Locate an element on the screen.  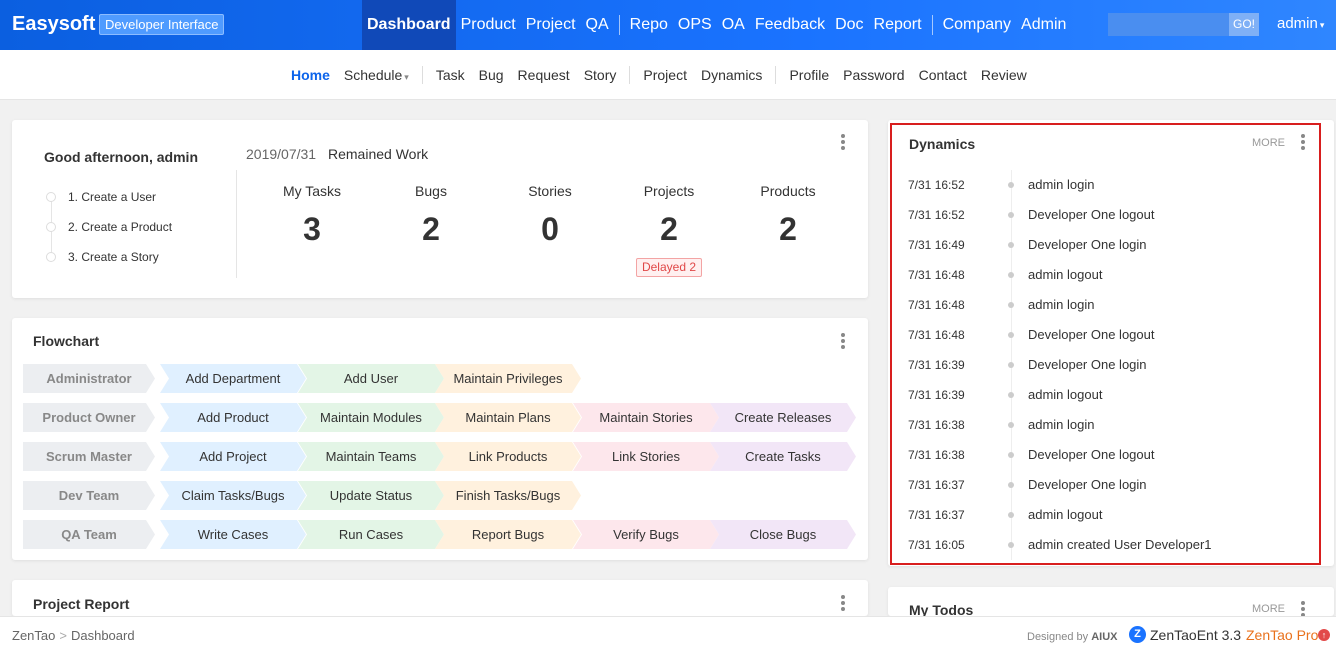
subnav-bug: Bug is located at coordinates (491, 75).